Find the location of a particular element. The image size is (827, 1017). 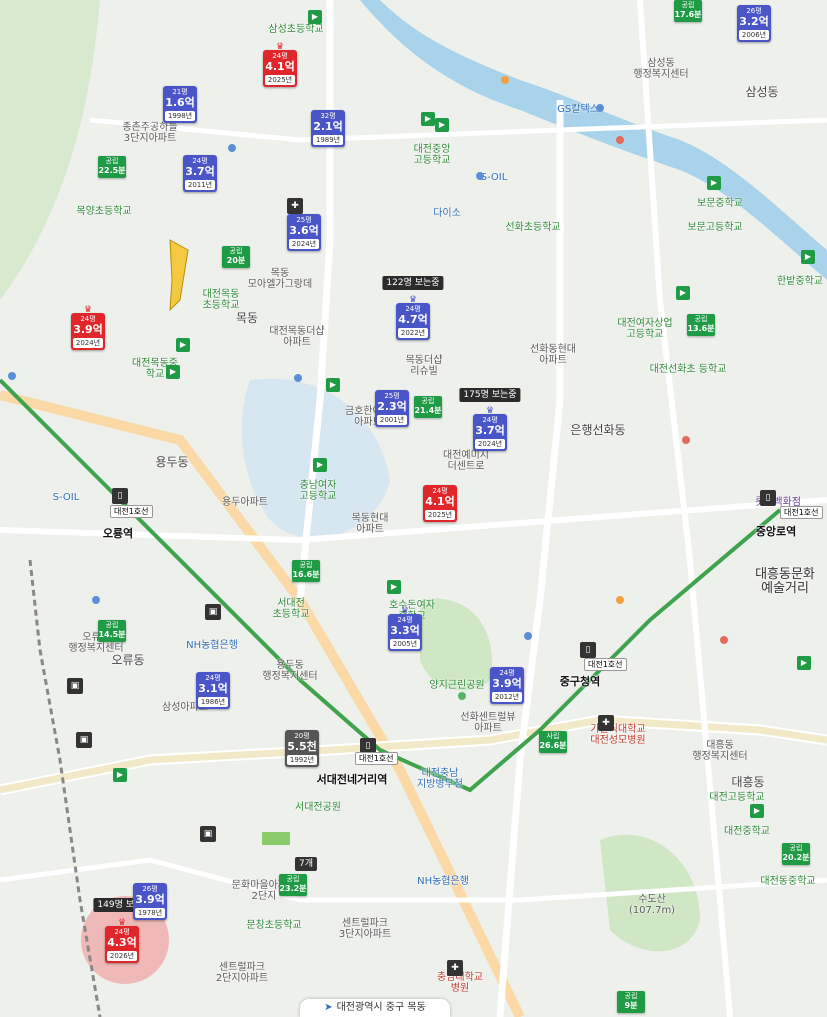

complex-label: 선화센트럴뷰 아파트 is located at coordinates (488, 723).